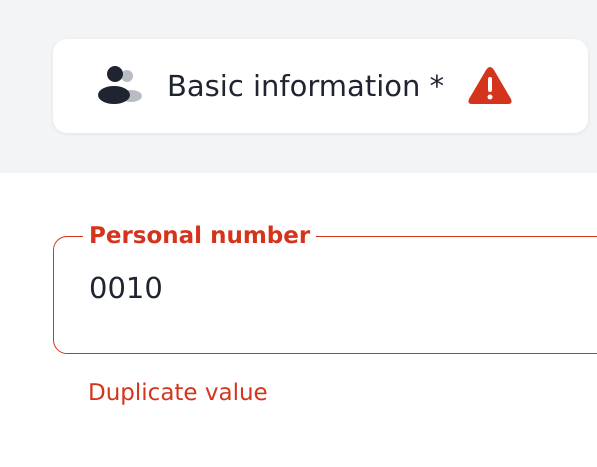 This screenshot has height=467, width=597. What do you see at coordinates (289, 288) in the screenshot?
I see `input-field: 0010` at bounding box center [289, 288].